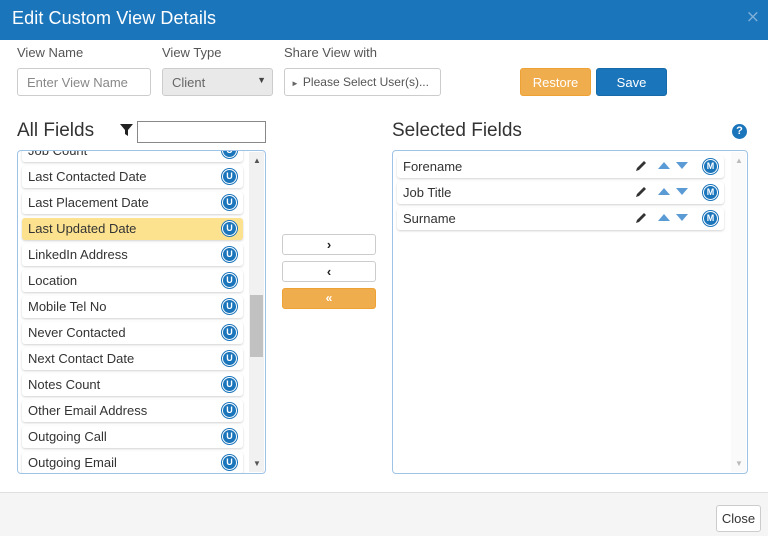 The width and height of the screenshot is (768, 536). I want to click on field-label: Outgoing Call, so click(67, 436).